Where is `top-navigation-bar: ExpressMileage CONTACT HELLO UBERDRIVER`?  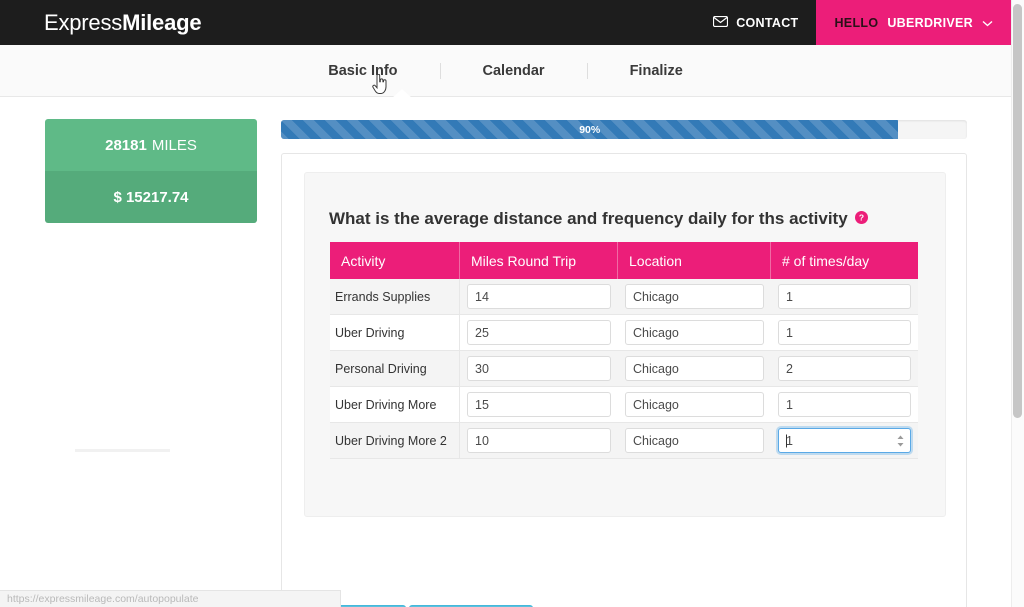
top-navigation-bar: ExpressMileage CONTACT HELLO UBERDRIVER is located at coordinates (505, 22).